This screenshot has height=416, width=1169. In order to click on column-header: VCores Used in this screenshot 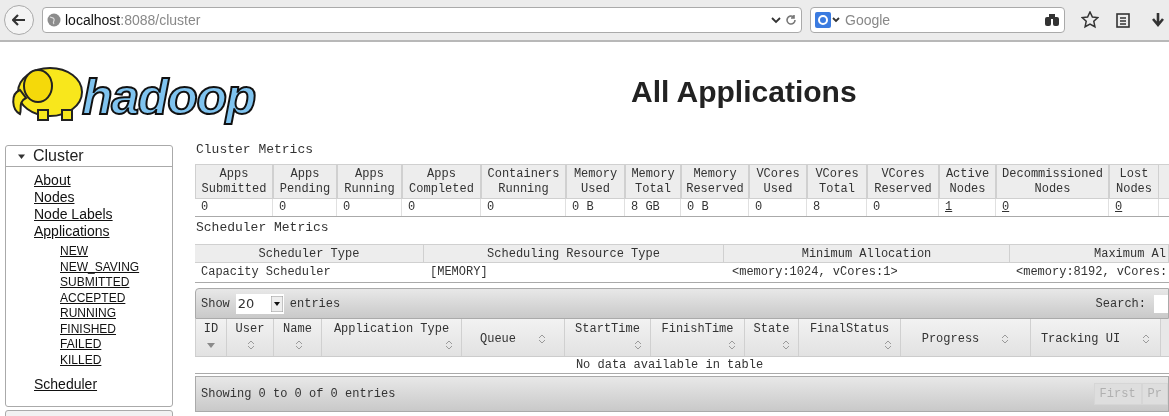, I will do `click(778, 181)`.